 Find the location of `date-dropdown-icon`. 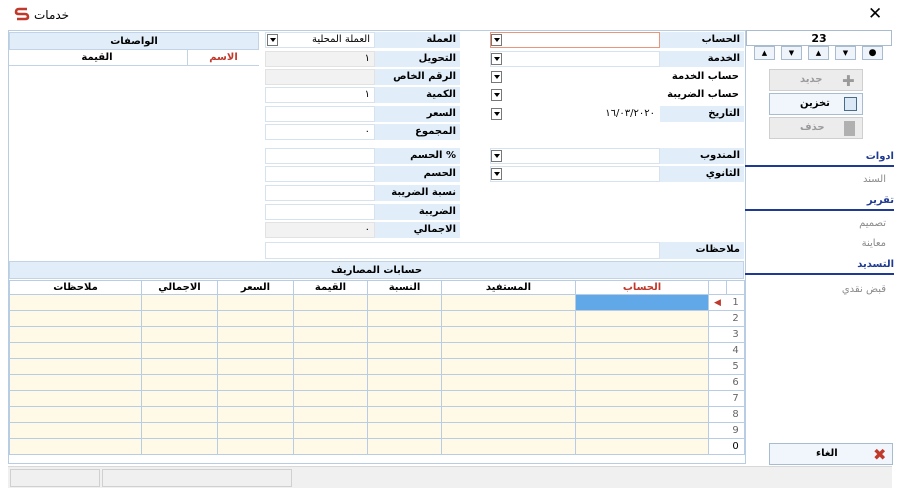

date-dropdown-icon is located at coordinates (496, 114).